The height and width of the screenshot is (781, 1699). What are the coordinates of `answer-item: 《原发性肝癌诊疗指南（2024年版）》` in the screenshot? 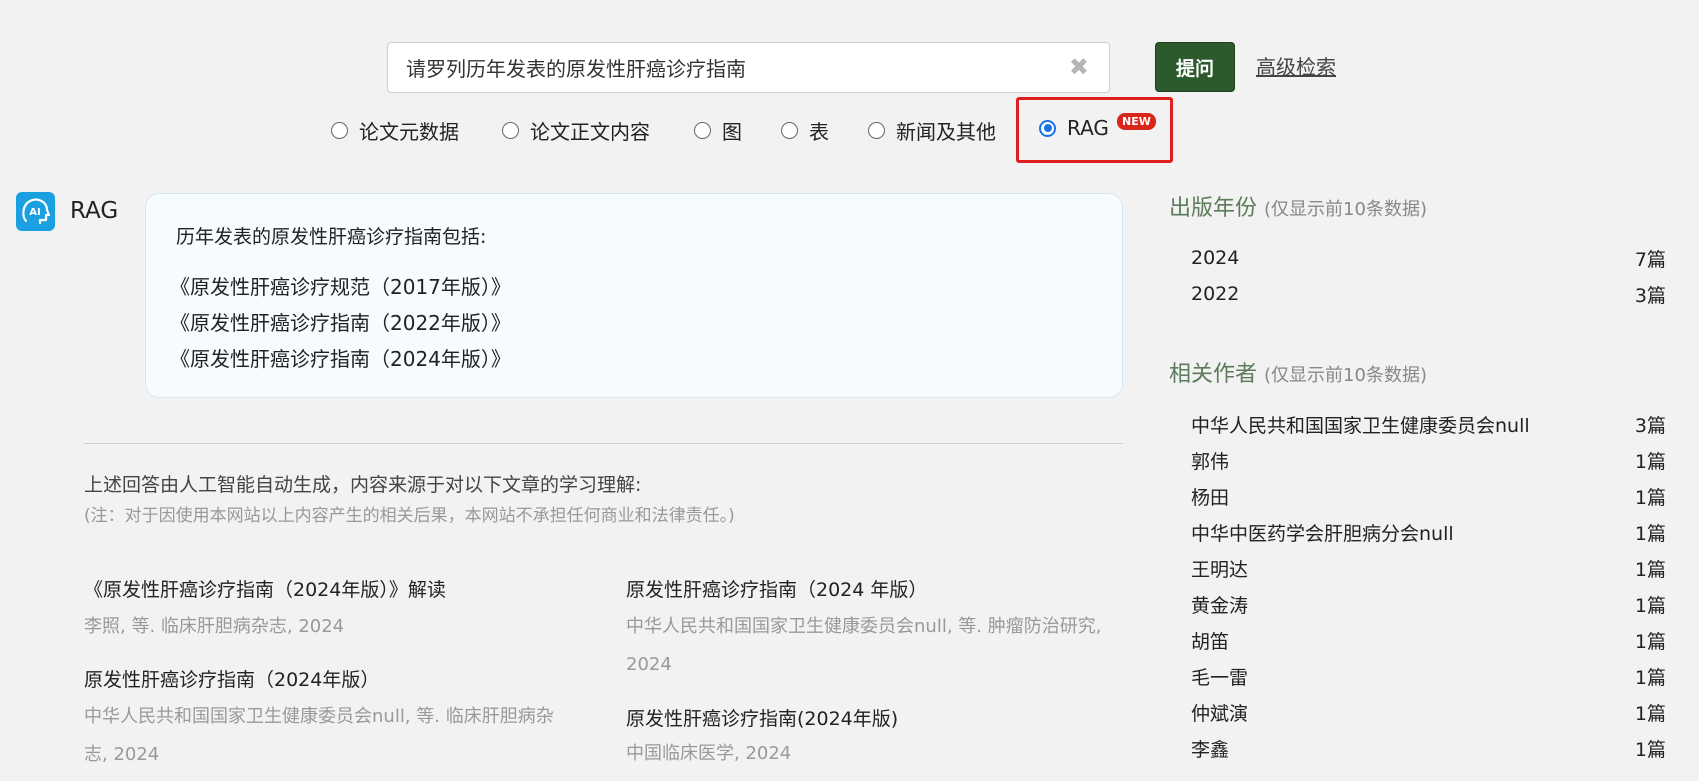 It's located at (340, 359).